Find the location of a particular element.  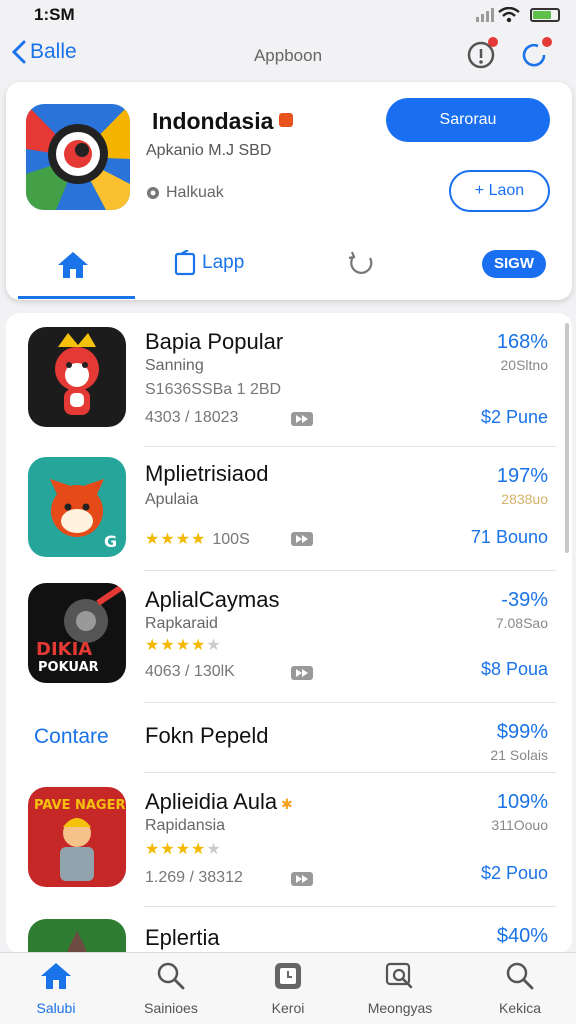

character-poster-icon: PAVE NAGER is located at coordinates (77, 837).